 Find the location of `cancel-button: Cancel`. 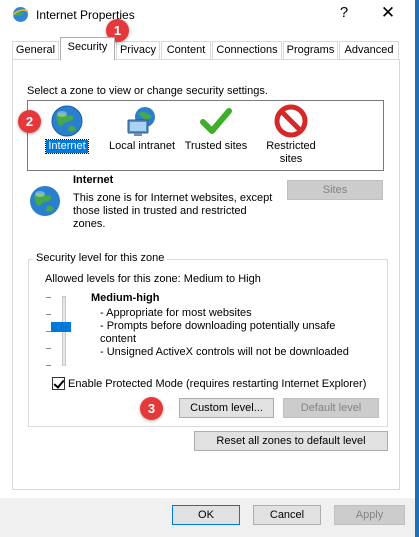

cancel-button: Cancel is located at coordinates (287, 515).